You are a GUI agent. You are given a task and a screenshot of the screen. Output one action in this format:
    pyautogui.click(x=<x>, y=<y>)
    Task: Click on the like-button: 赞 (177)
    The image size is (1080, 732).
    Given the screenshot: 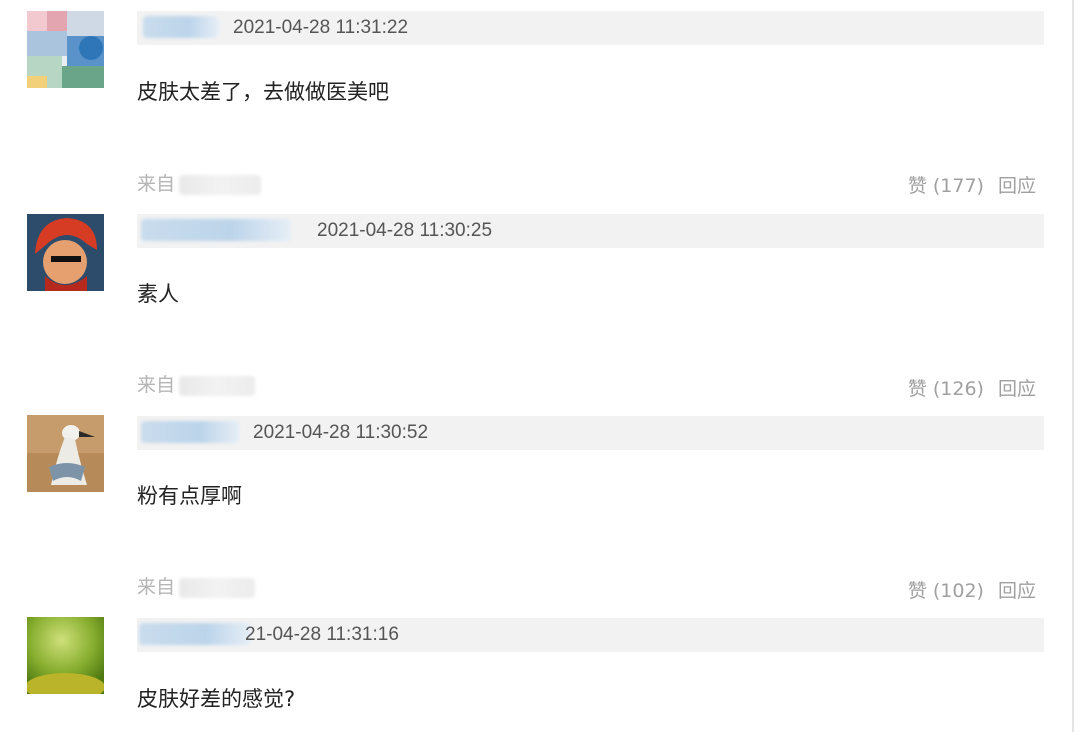 What is the action you would take?
    pyautogui.click(x=946, y=186)
    